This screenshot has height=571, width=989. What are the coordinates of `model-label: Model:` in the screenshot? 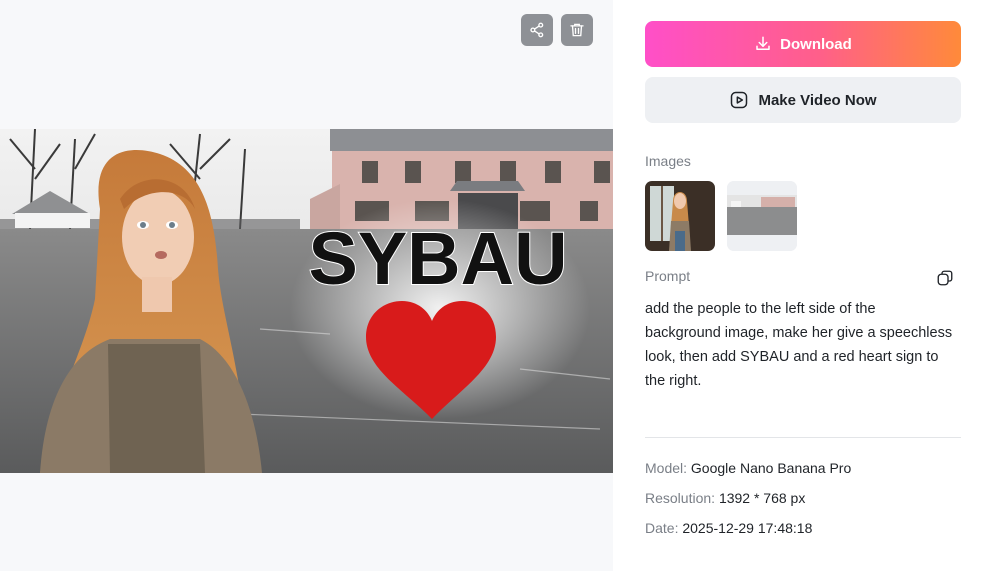 It's located at (666, 468).